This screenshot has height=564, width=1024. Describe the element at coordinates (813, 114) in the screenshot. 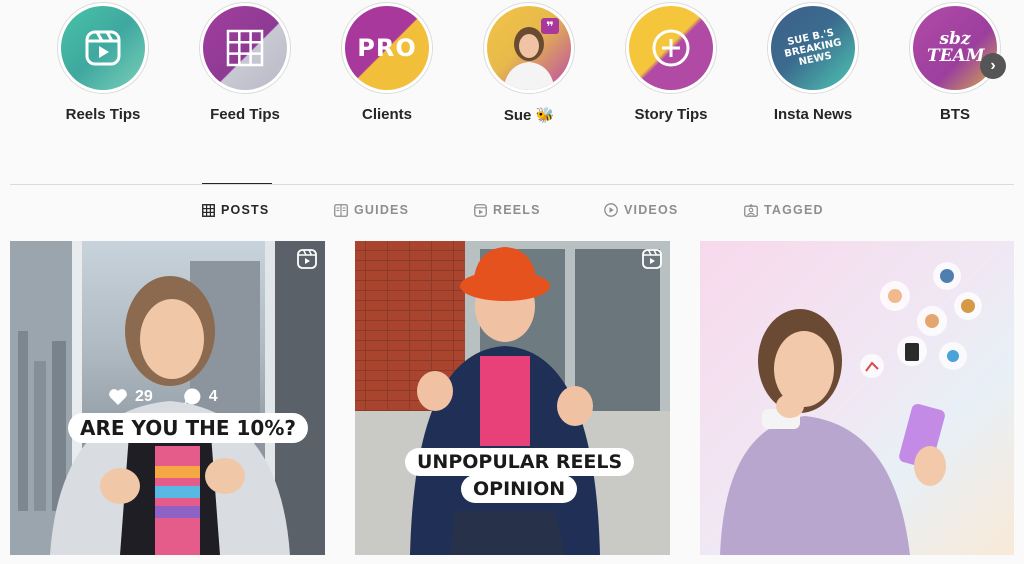

I see `highlight-label: Insta News` at that location.